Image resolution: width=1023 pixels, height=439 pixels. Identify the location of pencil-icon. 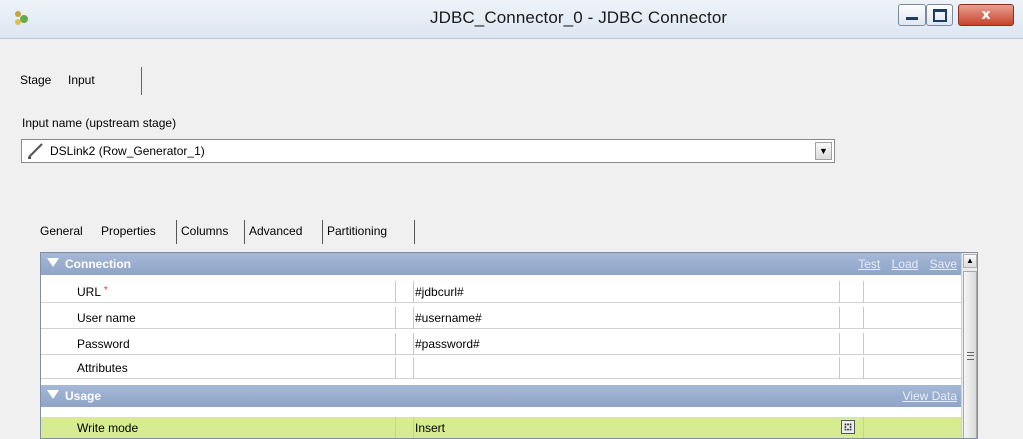
(35, 151).